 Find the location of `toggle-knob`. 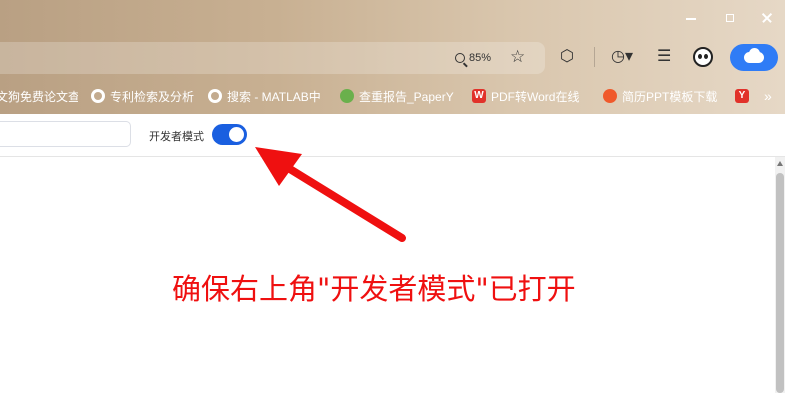

toggle-knob is located at coordinates (236, 134).